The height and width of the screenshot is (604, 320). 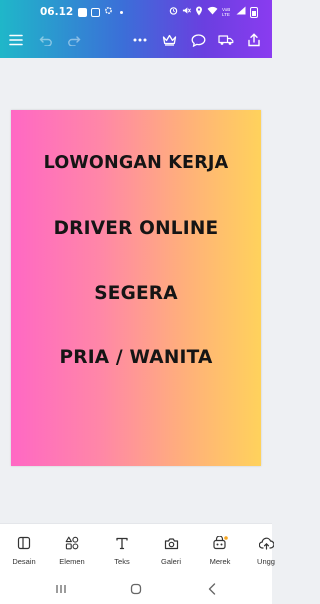 I want to click on elements-icon, so click(x=72, y=543).